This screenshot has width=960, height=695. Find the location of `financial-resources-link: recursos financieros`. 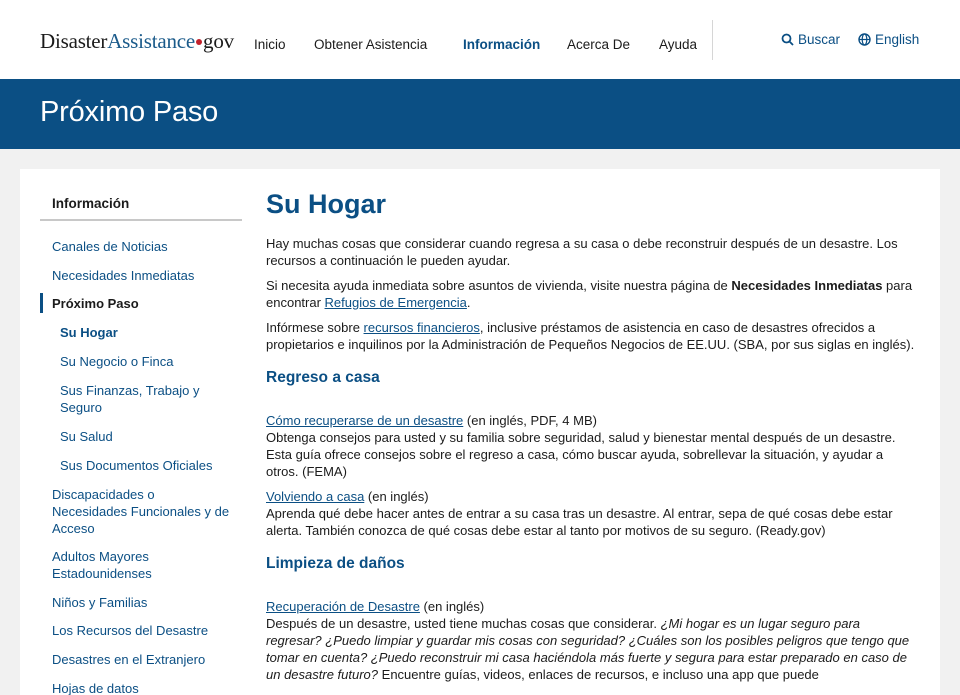

financial-resources-link: recursos financieros is located at coordinates (422, 327).